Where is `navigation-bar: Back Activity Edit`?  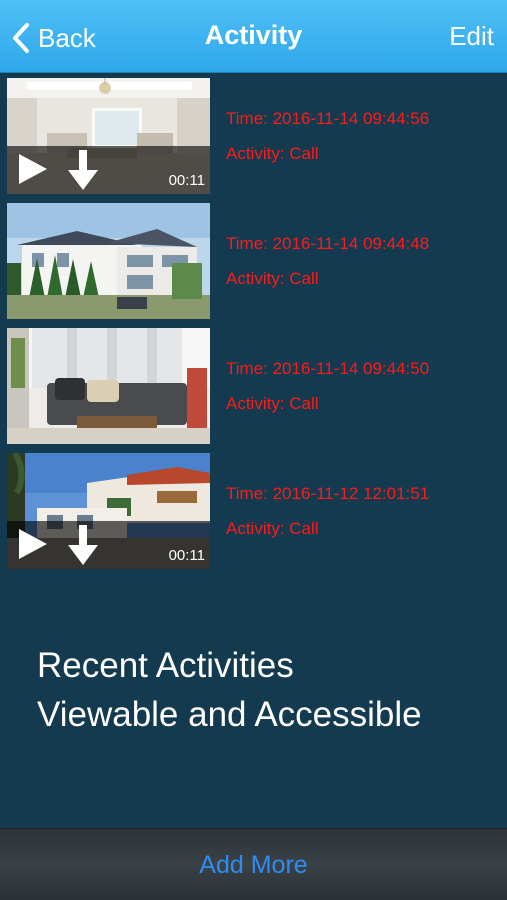 navigation-bar: Back Activity Edit is located at coordinates (253, 36).